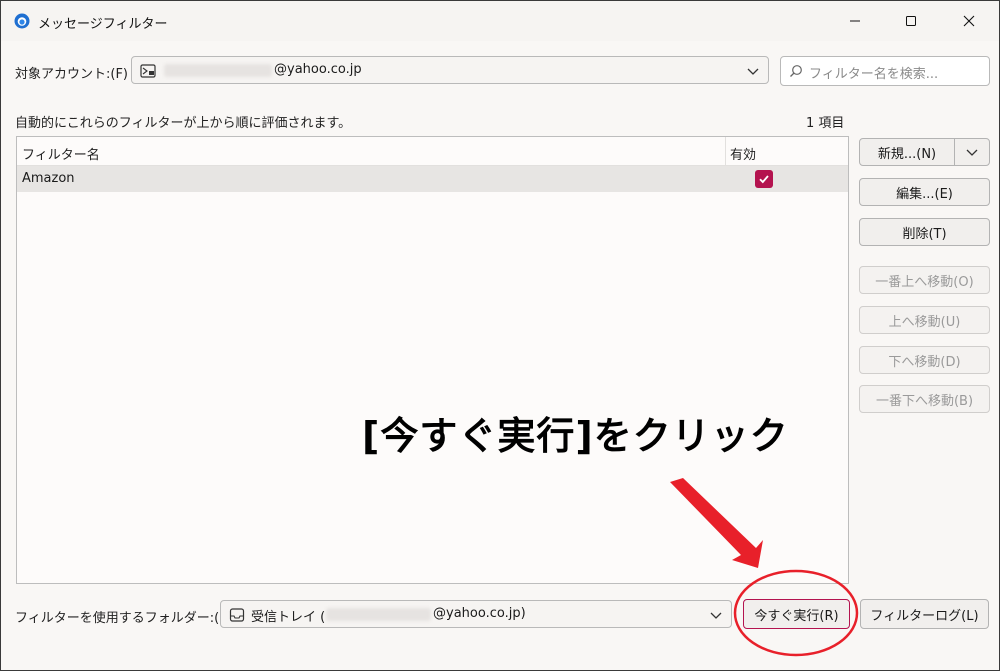  What do you see at coordinates (48, 178) in the screenshot?
I see `filter-row-name: Amazon` at bounding box center [48, 178].